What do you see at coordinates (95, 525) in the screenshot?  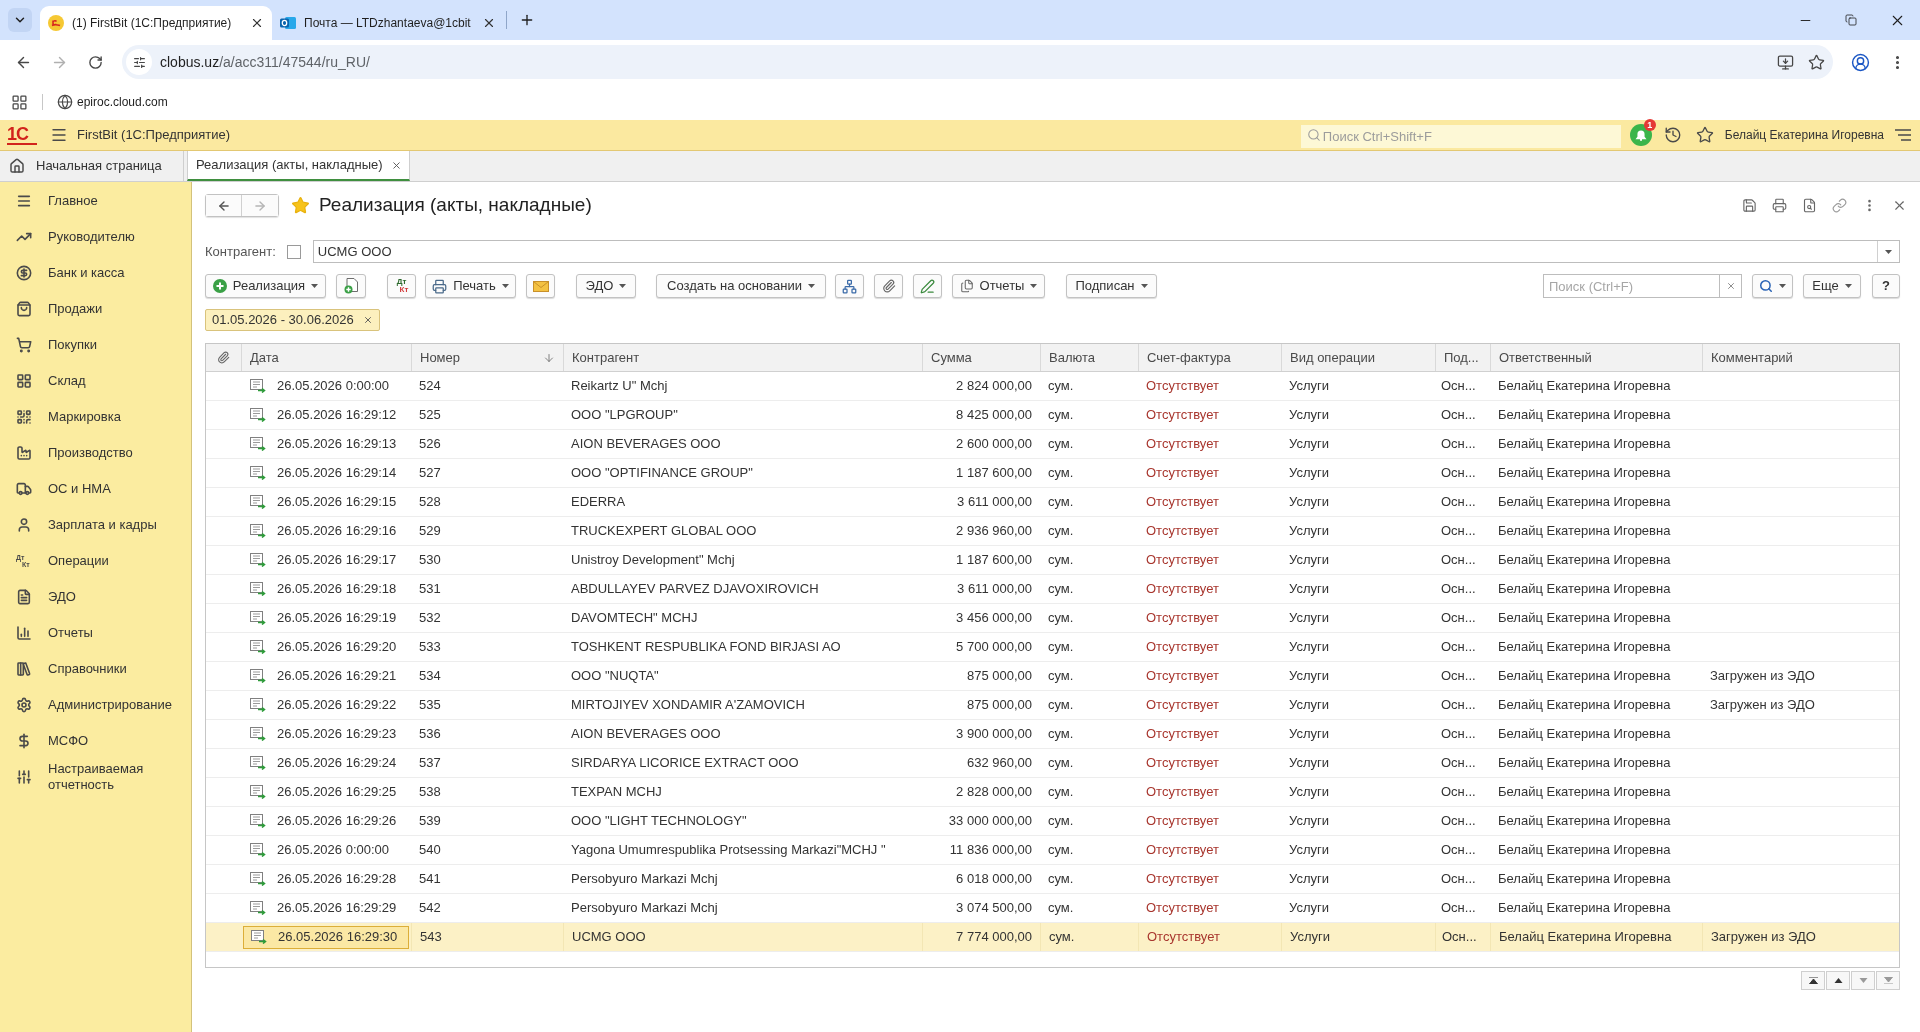 I see `sidebar-item: Зарплата и кадры` at bounding box center [95, 525].